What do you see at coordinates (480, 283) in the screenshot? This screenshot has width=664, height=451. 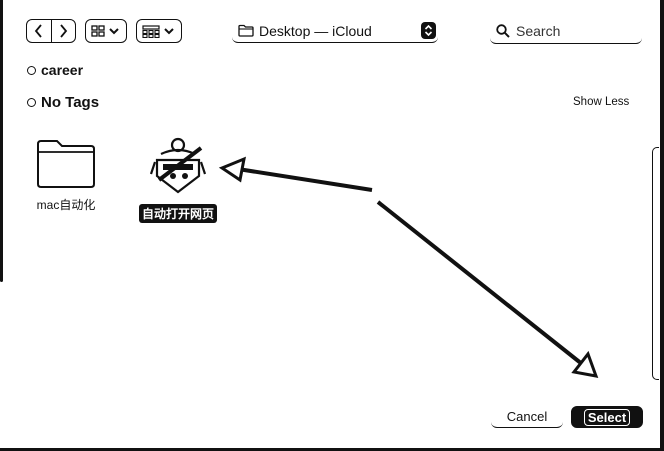 I see `annotation-arrow-to-select` at bounding box center [480, 283].